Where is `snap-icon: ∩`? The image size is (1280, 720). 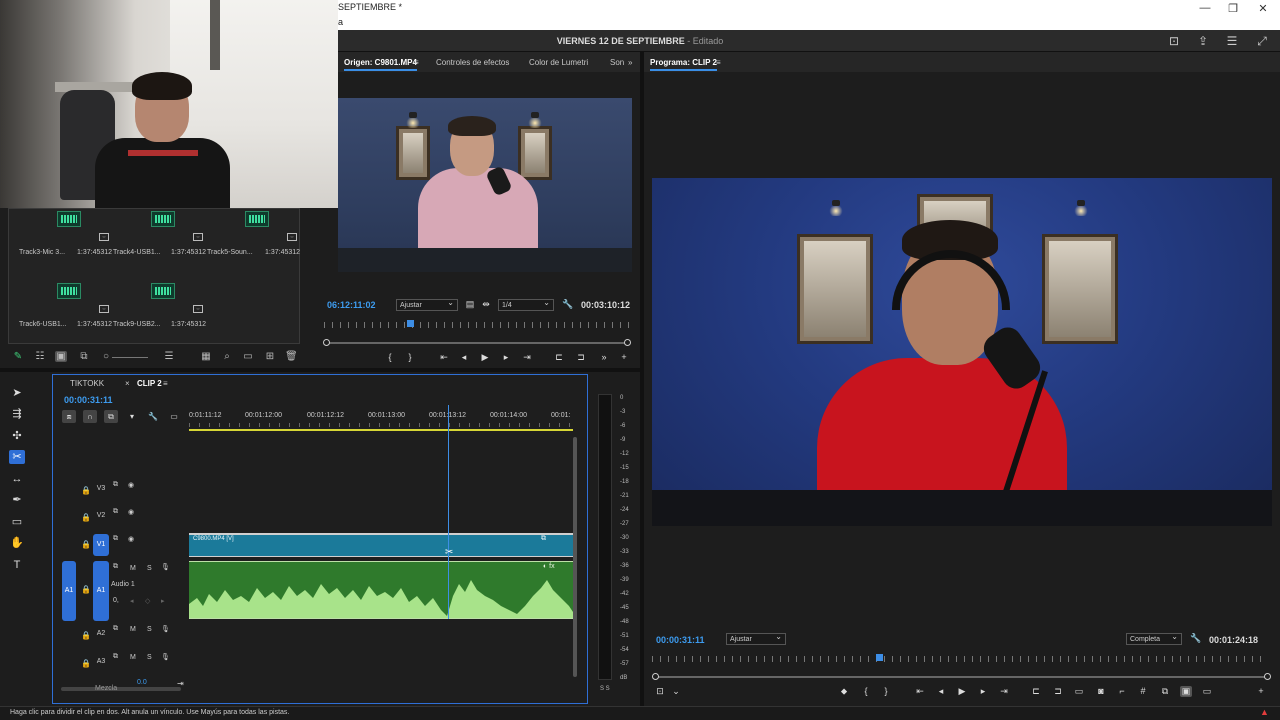
snap-icon: ∩ is located at coordinates (90, 416).